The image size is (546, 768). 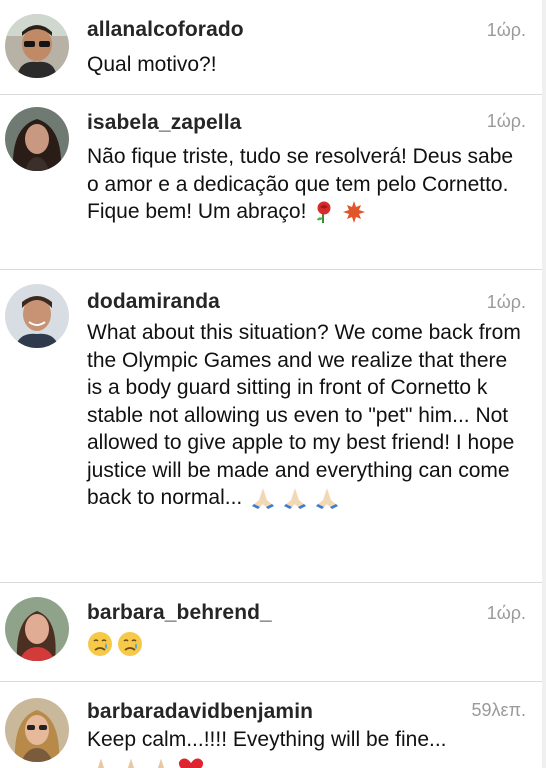 What do you see at coordinates (179, 613) in the screenshot?
I see `comment-username: barbara_behrend_` at bounding box center [179, 613].